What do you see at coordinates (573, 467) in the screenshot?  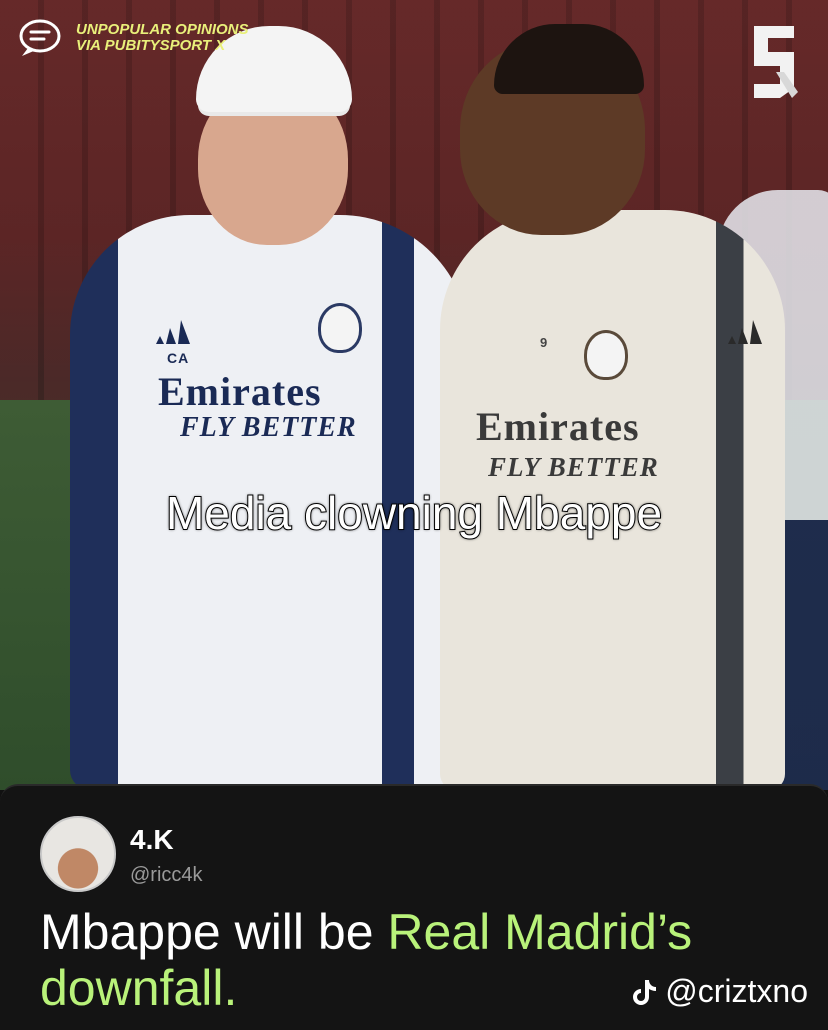 I see `kit-slogan-player: FLY BETTER` at bounding box center [573, 467].